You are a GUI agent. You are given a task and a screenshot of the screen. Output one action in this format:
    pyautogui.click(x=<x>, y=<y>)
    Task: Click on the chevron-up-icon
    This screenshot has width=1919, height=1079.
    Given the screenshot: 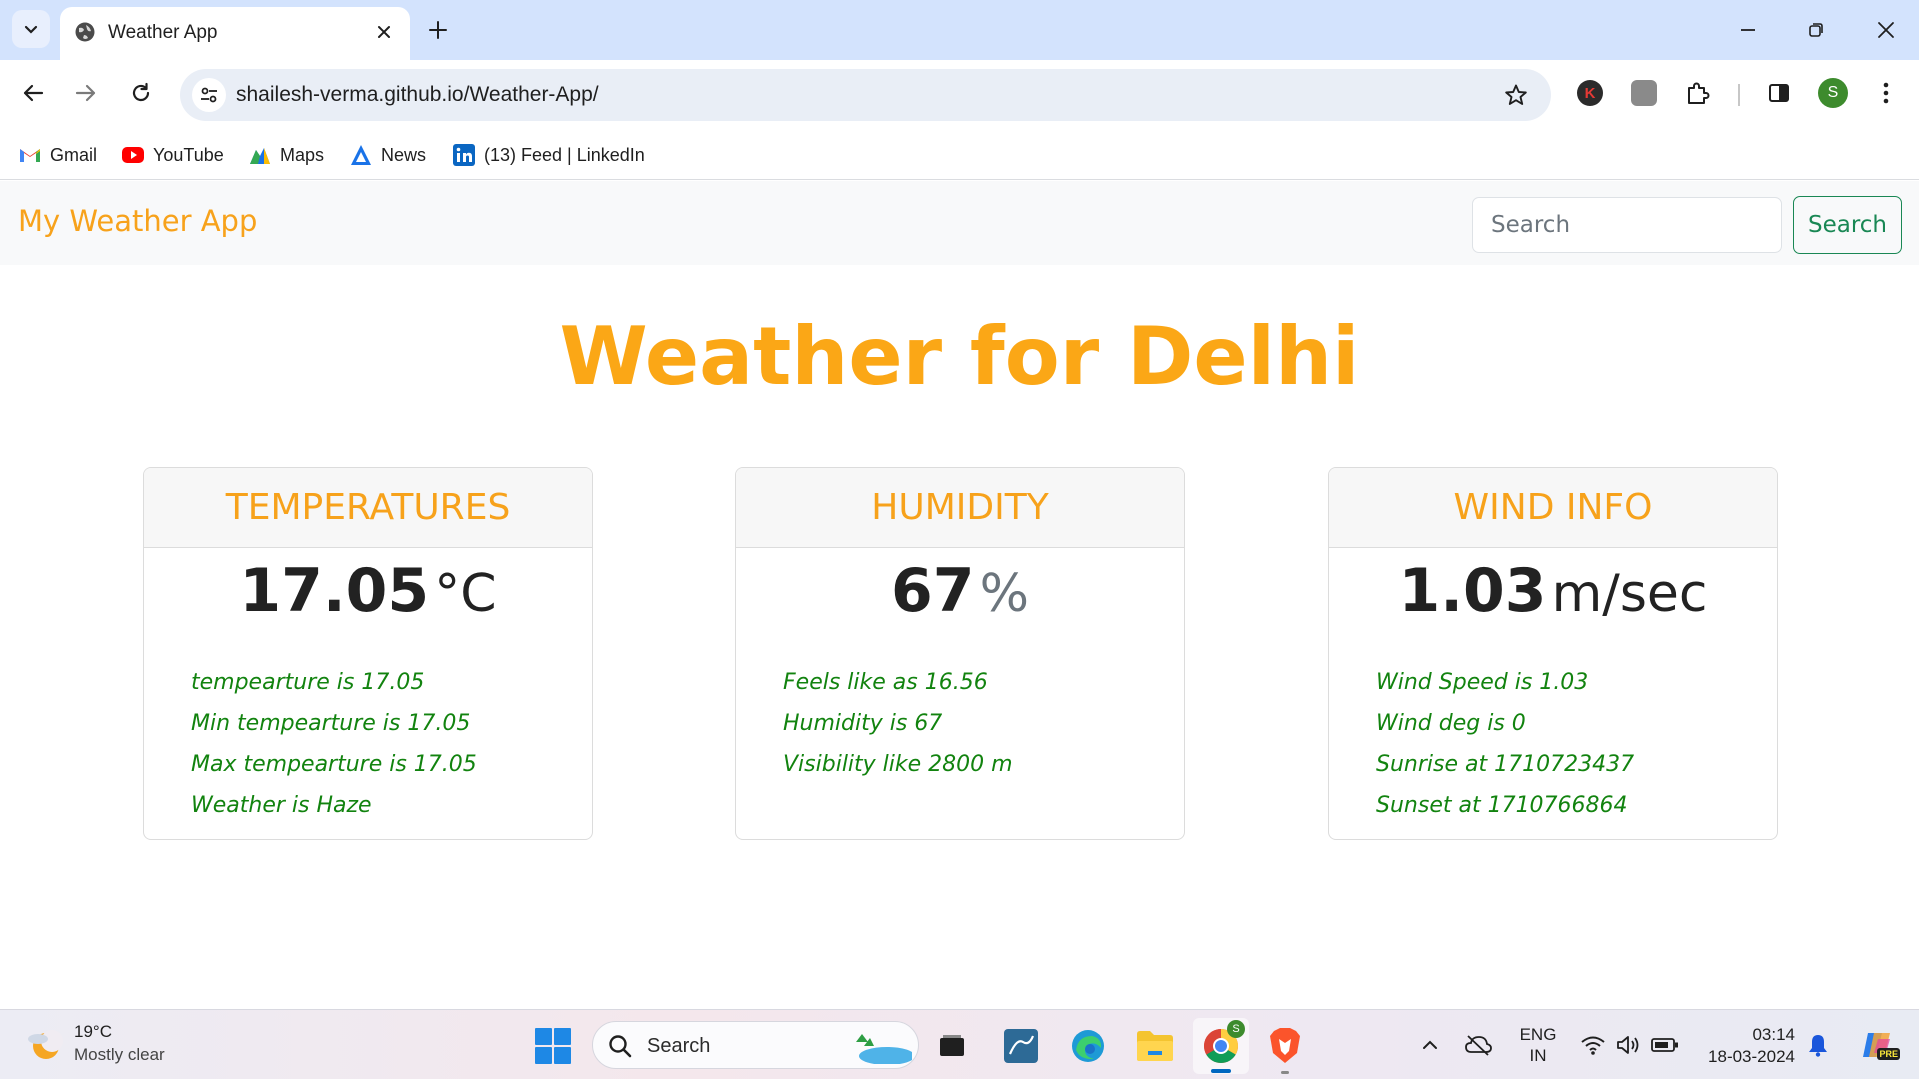 What is the action you would take?
    pyautogui.click(x=1430, y=1044)
    